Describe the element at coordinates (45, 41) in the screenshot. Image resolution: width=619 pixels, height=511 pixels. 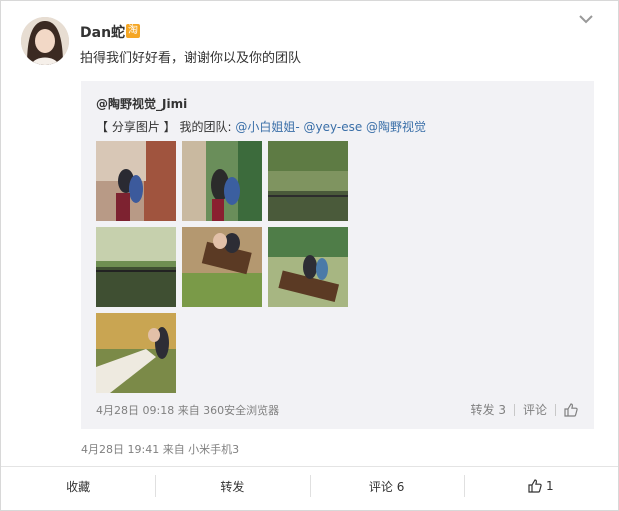
I see `avatar` at that location.